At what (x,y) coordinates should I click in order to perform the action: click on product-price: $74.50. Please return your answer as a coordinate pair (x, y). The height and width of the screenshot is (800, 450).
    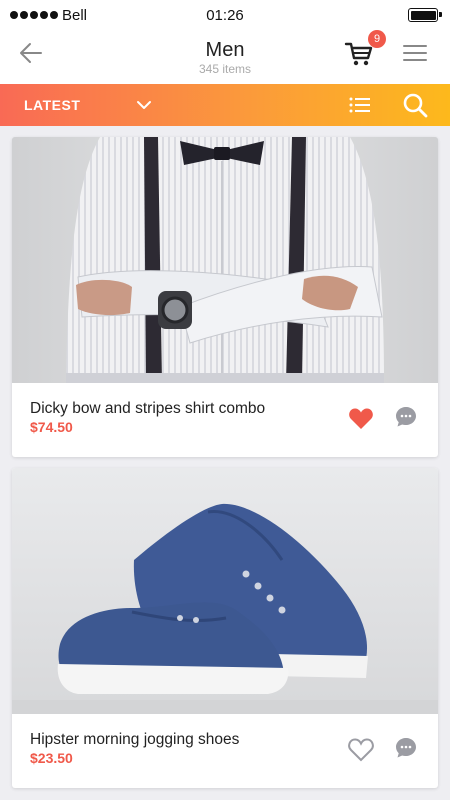
    Looking at the image, I should click on (51, 427).